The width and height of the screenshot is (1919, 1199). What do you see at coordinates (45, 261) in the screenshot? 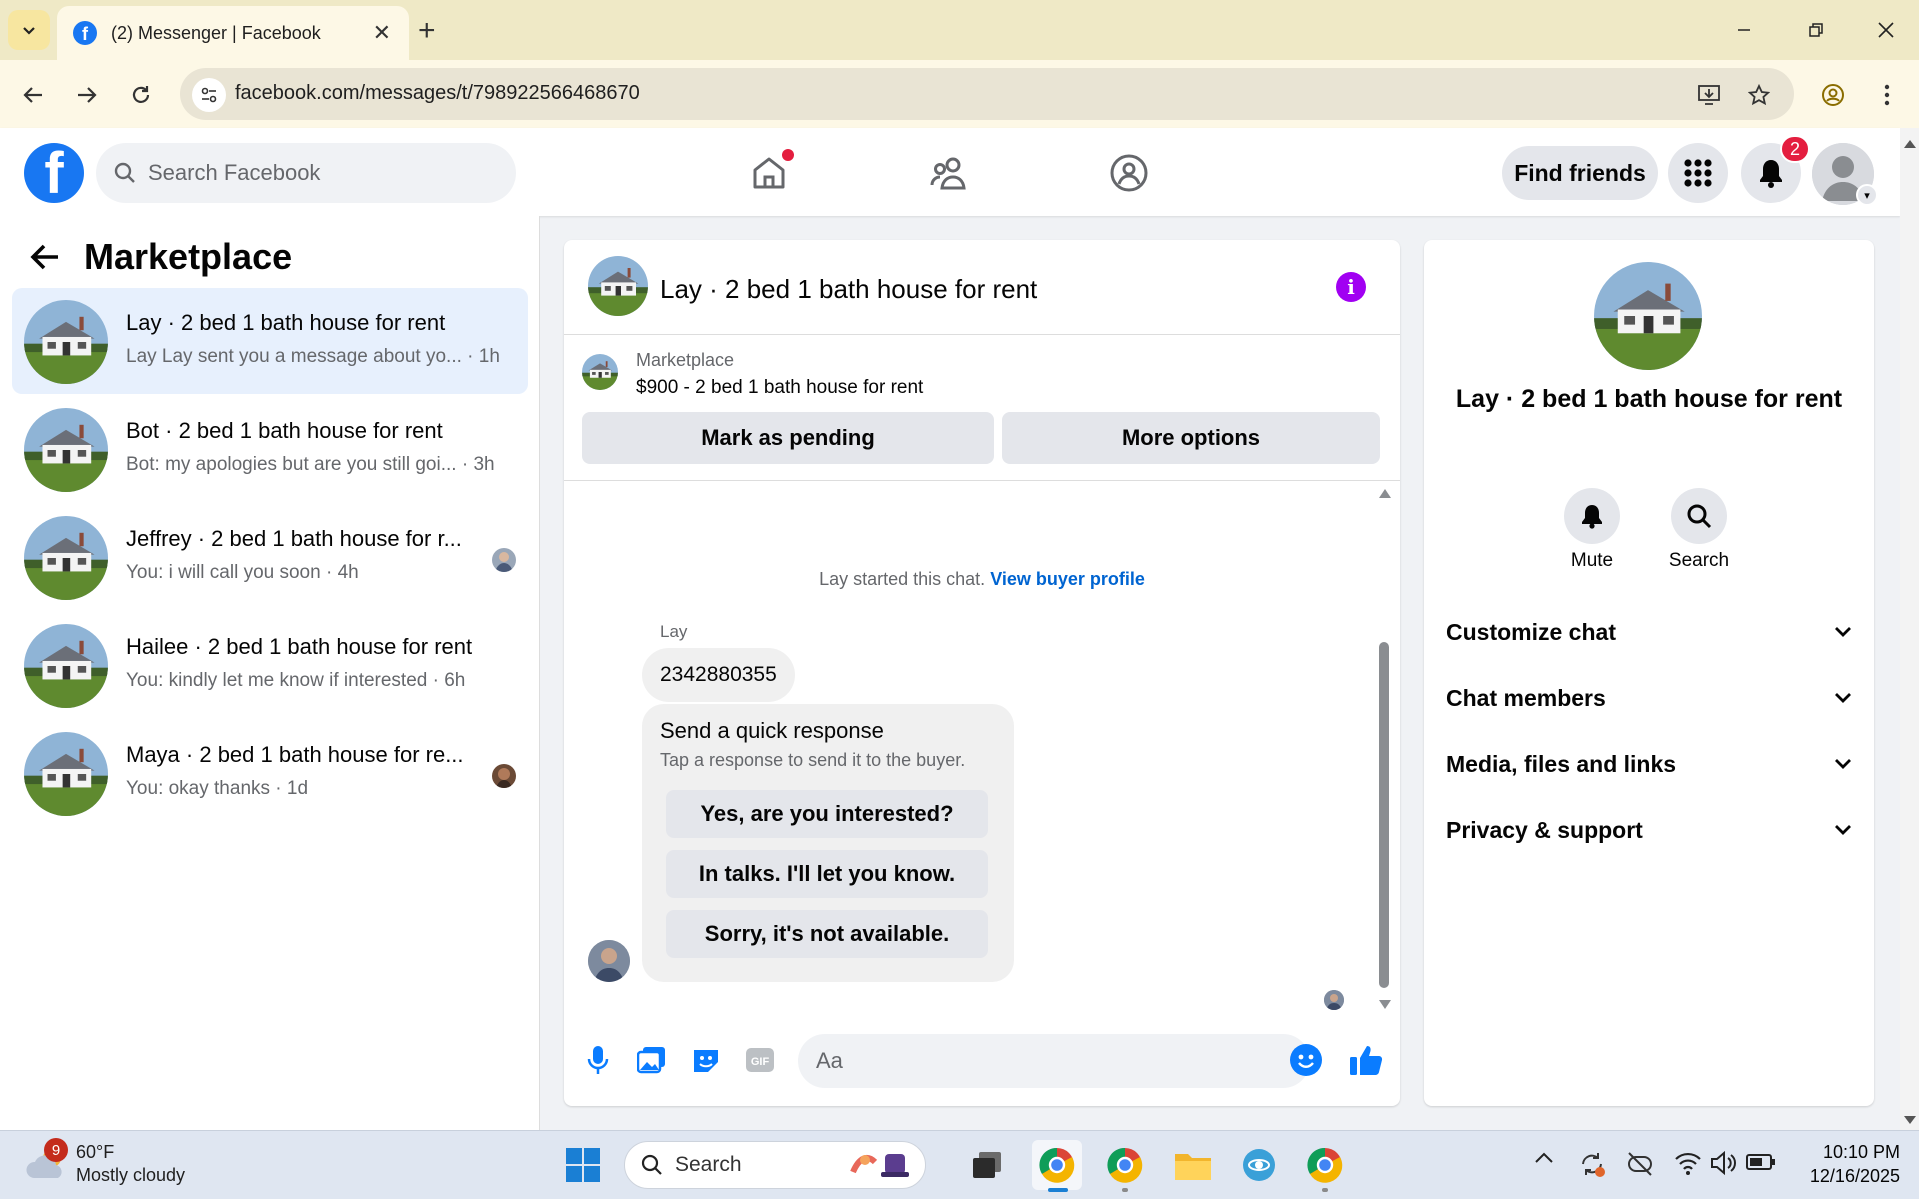
I see `back-arrow-icon` at bounding box center [45, 261].